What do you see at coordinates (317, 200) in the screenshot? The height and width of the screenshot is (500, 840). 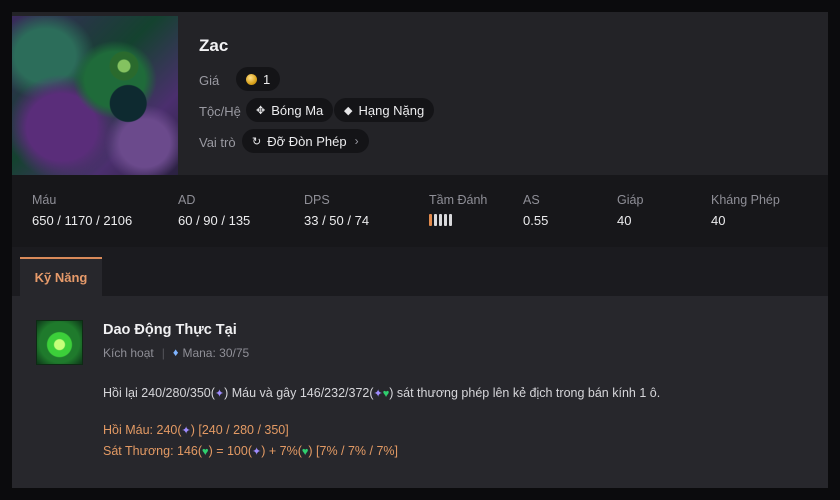 I see `stat-label: DPS` at bounding box center [317, 200].